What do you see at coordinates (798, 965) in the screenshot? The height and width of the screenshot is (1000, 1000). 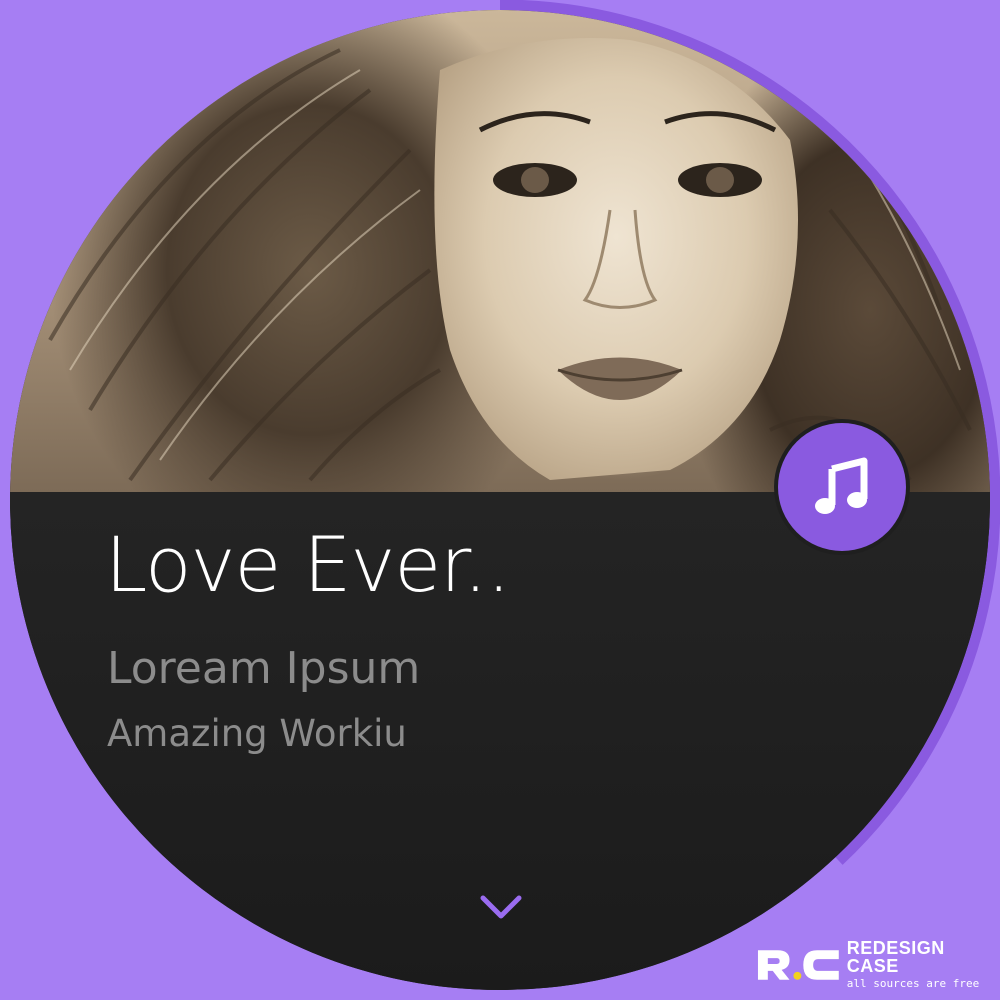 I see `redesign-case-logo-icon` at bounding box center [798, 965].